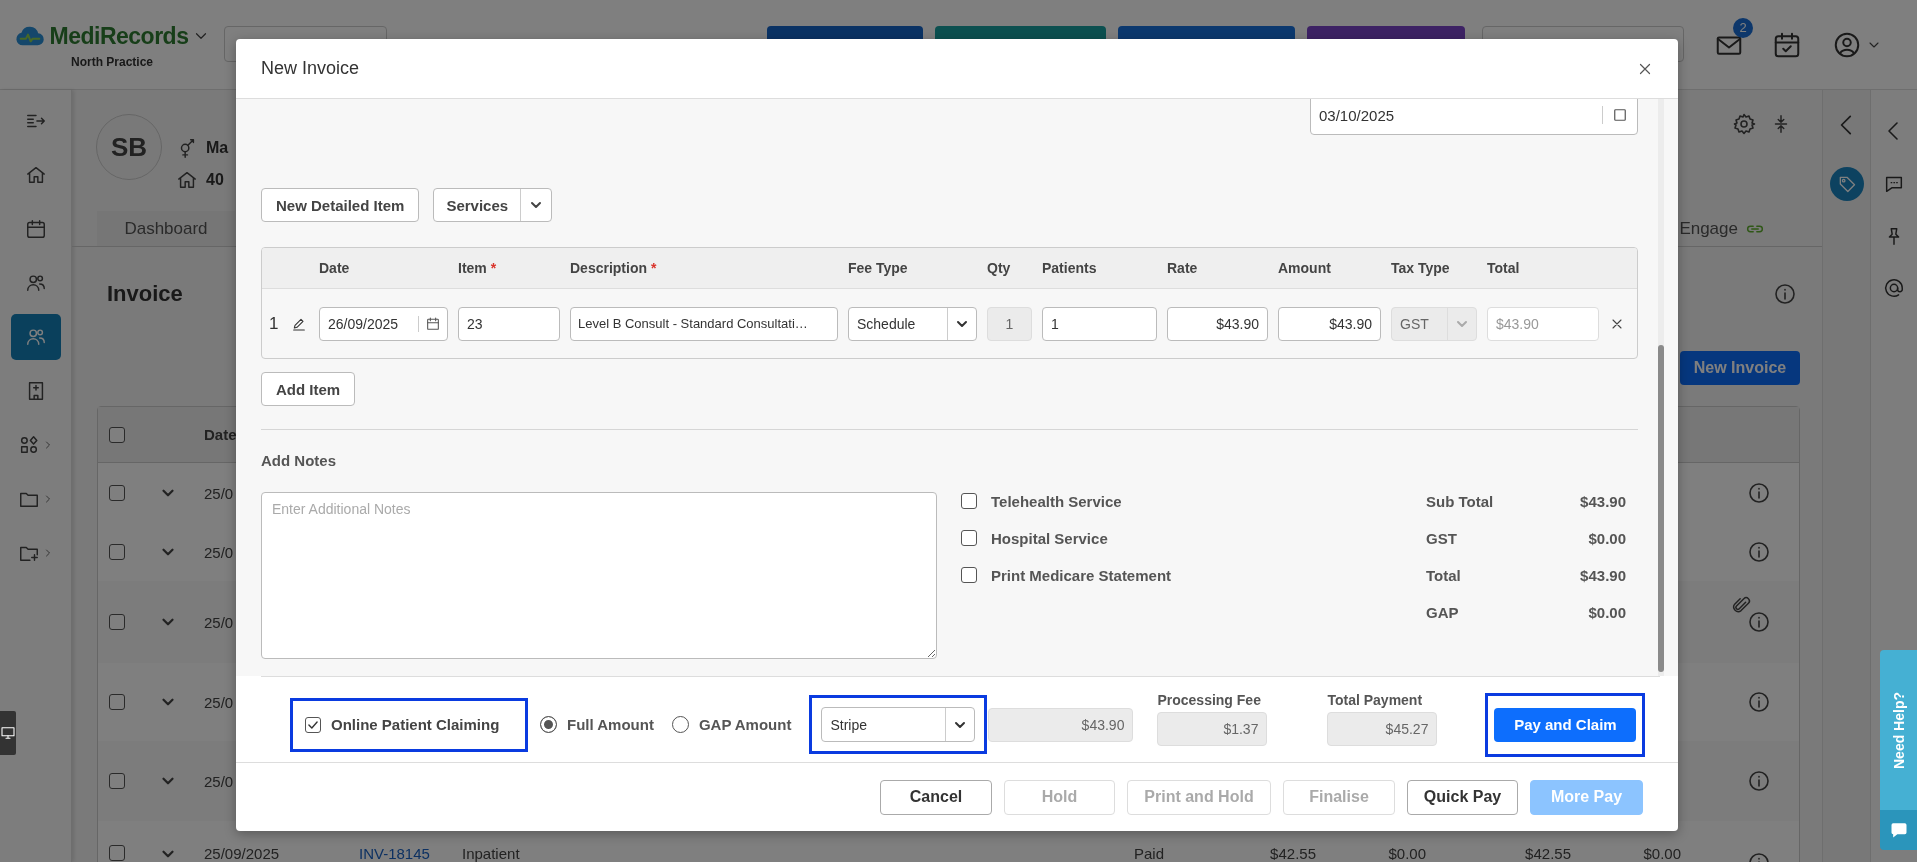  What do you see at coordinates (274, 323) in the screenshot?
I see `row-number: 1` at bounding box center [274, 323].